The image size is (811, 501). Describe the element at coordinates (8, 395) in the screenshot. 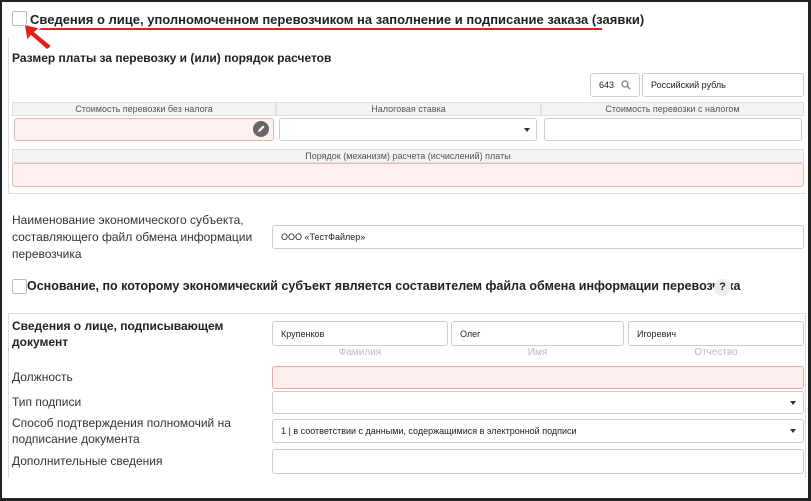

I see `signer-block-border` at that location.